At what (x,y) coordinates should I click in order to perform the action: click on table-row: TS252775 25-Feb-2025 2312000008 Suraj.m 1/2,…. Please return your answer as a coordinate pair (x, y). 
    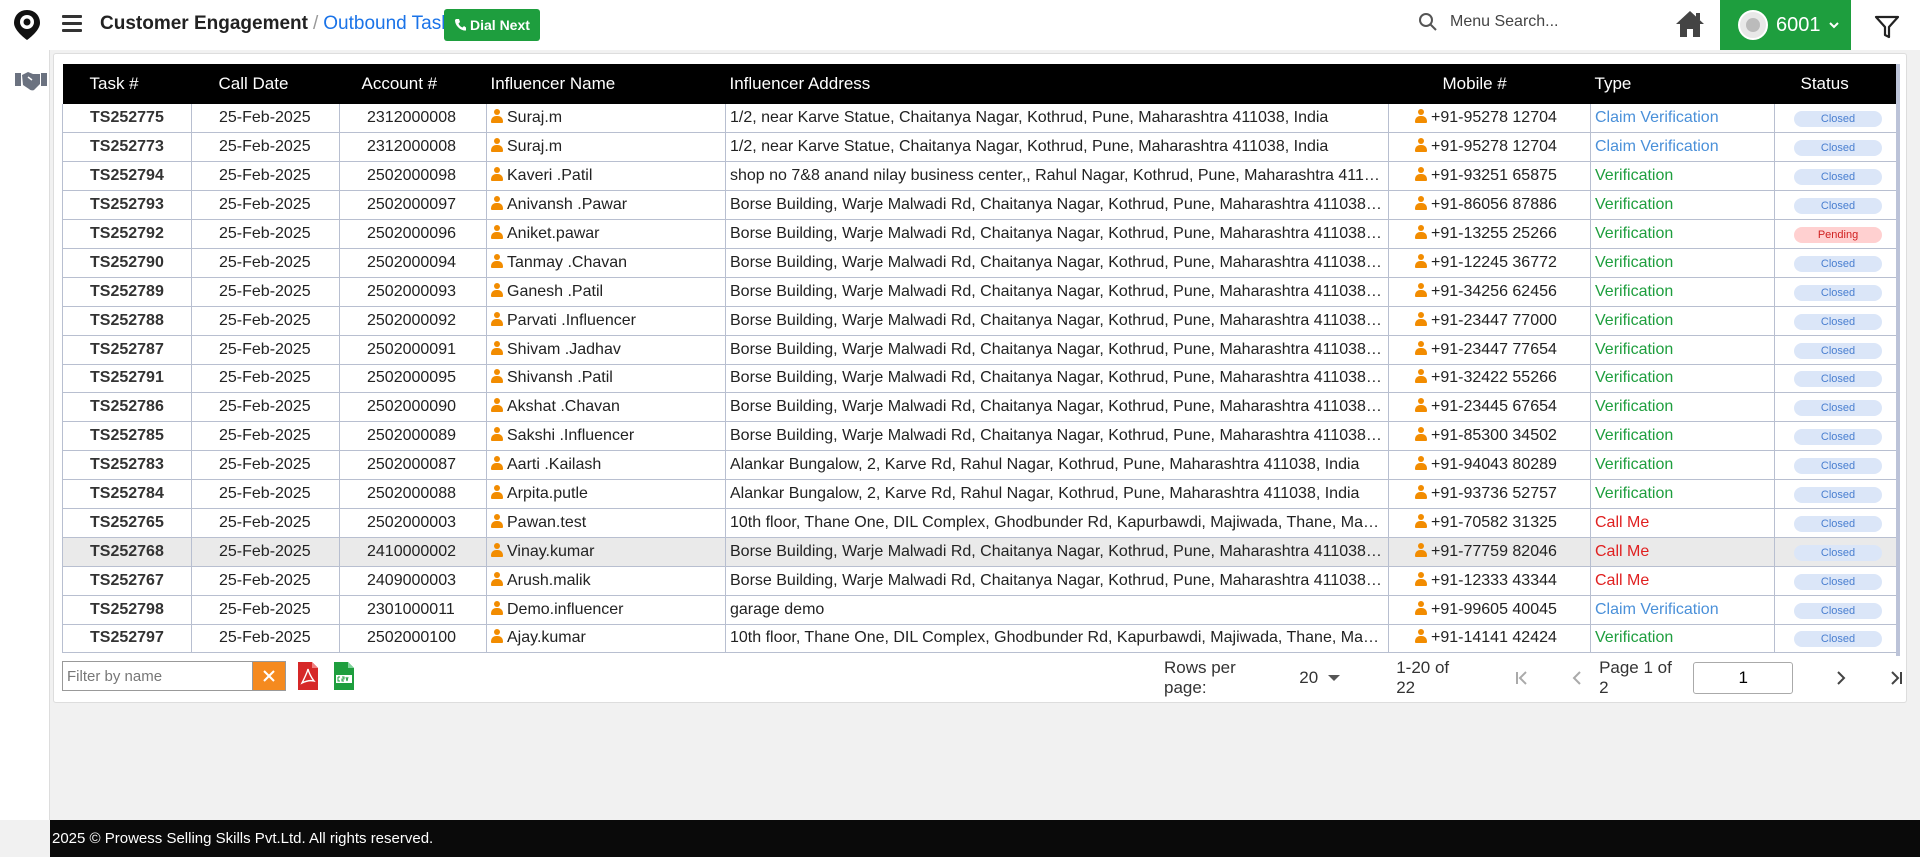
    Looking at the image, I should click on (979, 119).